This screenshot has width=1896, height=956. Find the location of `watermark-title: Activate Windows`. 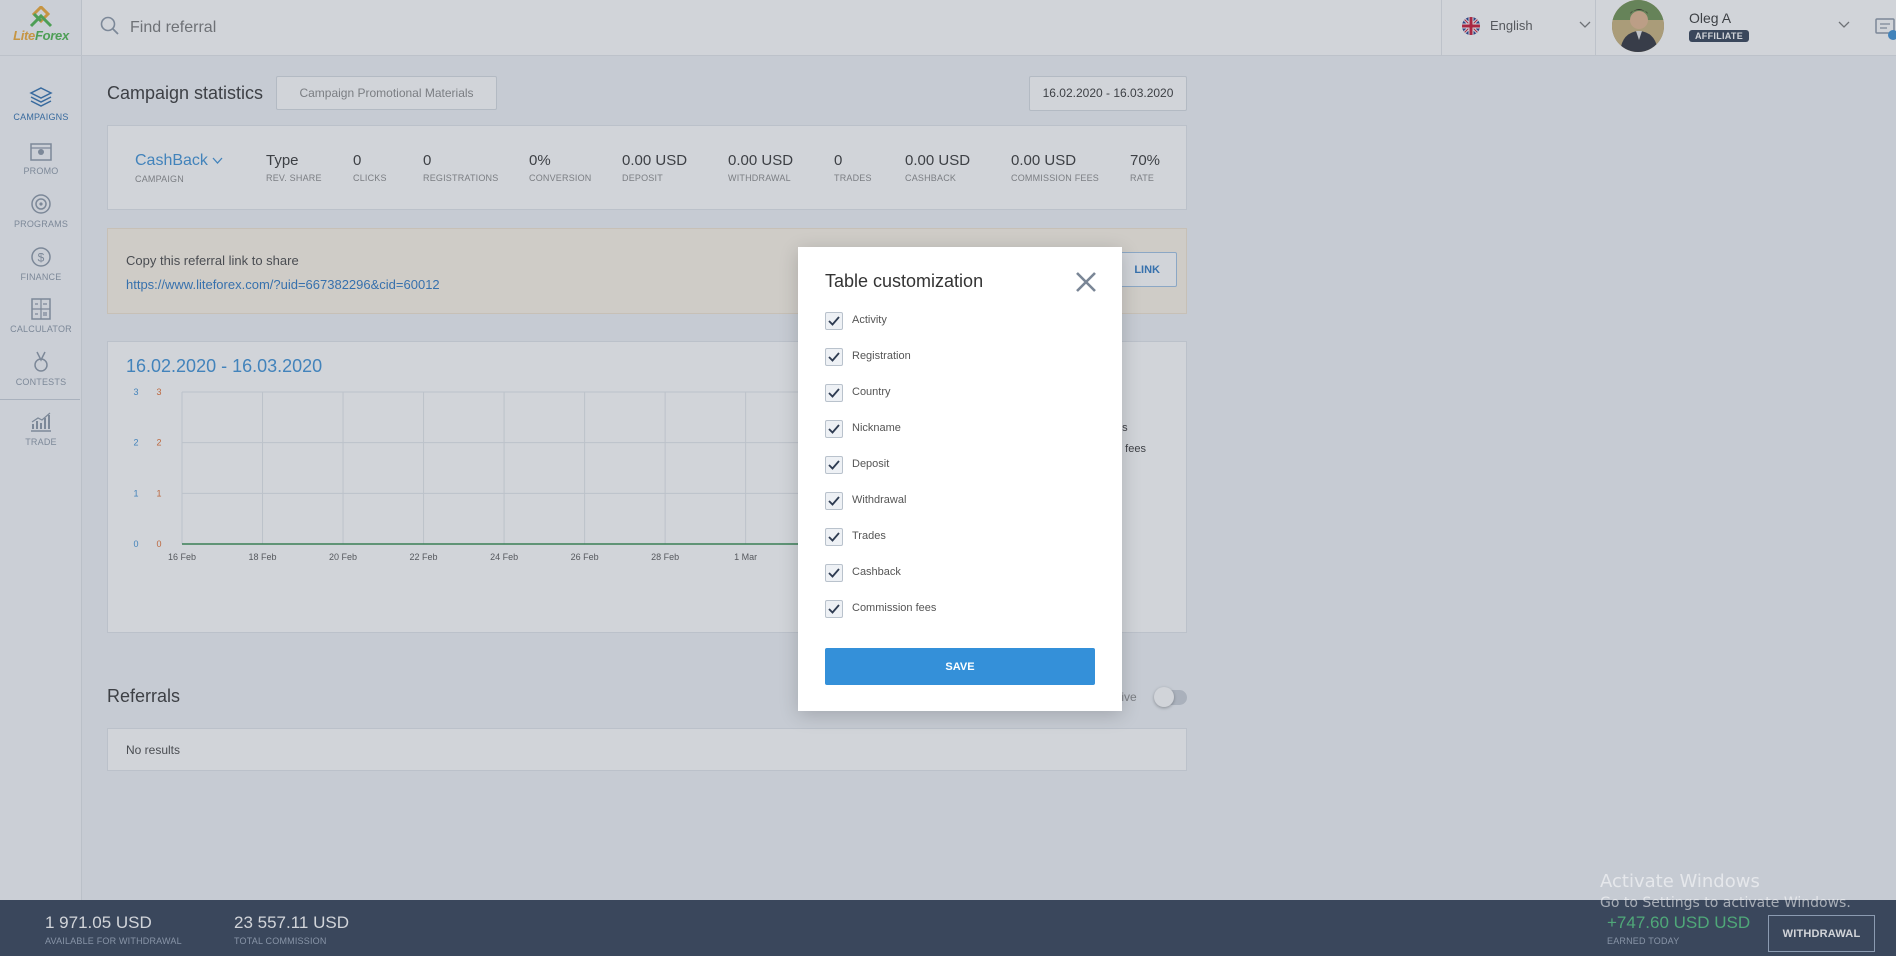

watermark-title: Activate Windows is located at coordinates (1680, 881).